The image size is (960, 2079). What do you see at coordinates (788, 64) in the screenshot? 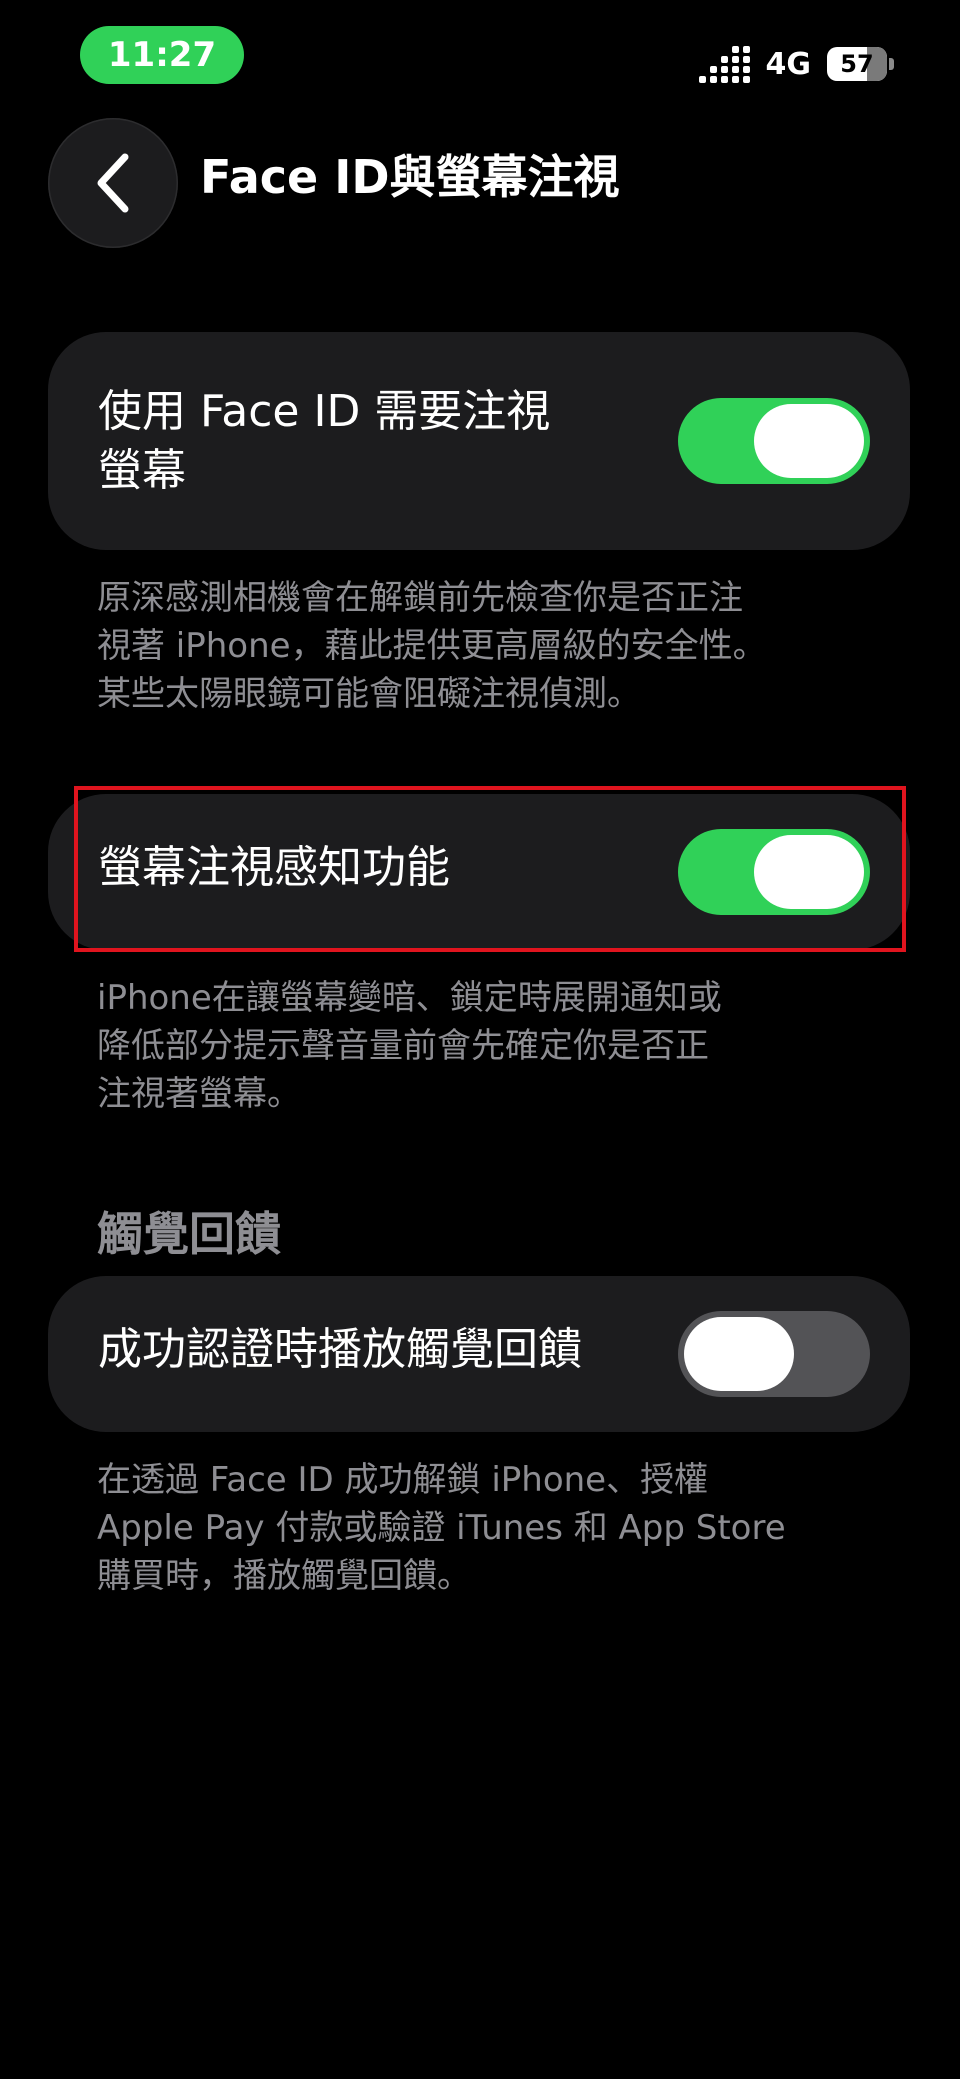
I see `network-type: 4G` at bounding box center [788, 64].